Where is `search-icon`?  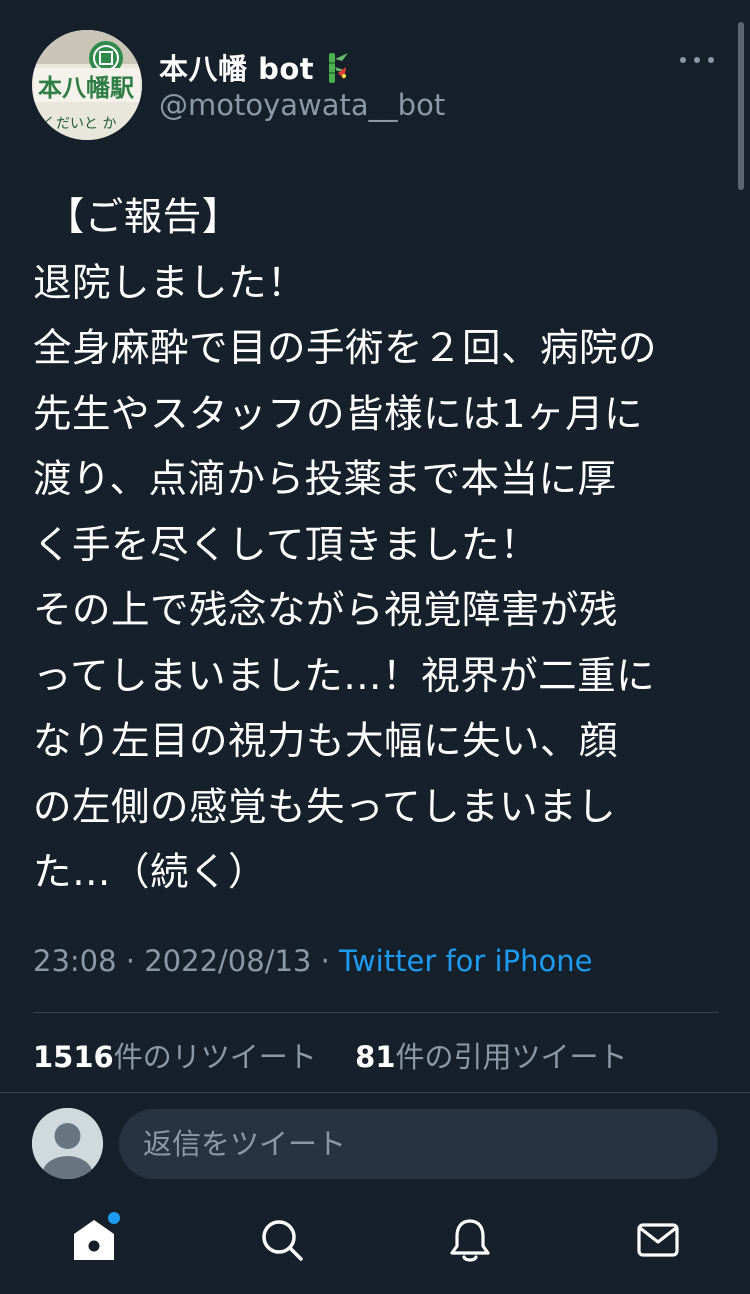
search-icon is located at coordinates (282, 1240).